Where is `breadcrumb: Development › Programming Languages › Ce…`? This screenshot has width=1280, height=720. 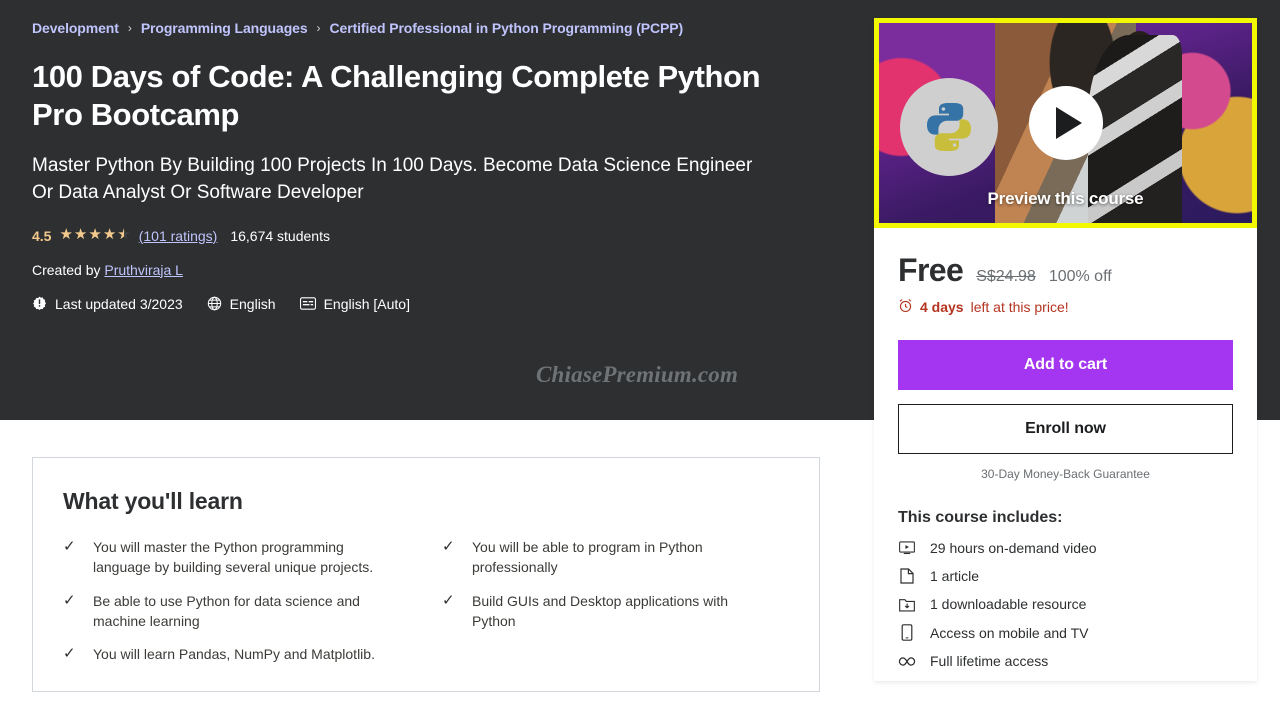
breadcrumb: Development › Programming Languages › Ce… is located at coordinates (432, 18).